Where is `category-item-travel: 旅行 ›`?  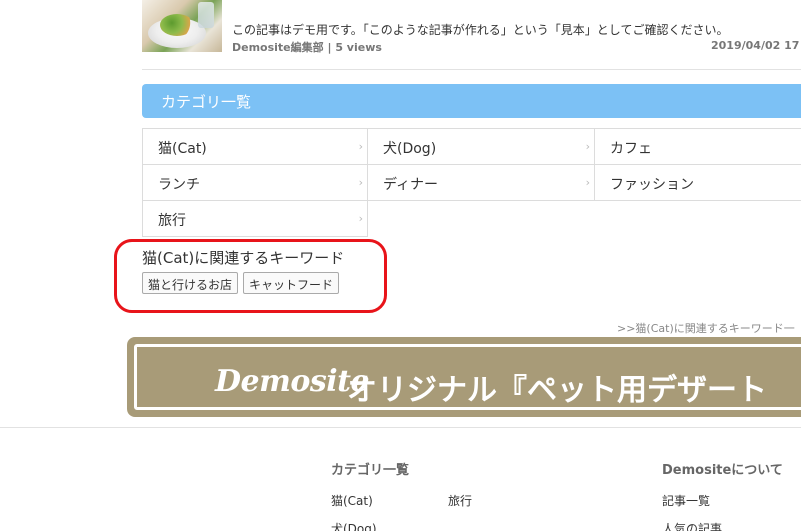
category-item-travel: 旅行 › is located at coordinates (255, 218).